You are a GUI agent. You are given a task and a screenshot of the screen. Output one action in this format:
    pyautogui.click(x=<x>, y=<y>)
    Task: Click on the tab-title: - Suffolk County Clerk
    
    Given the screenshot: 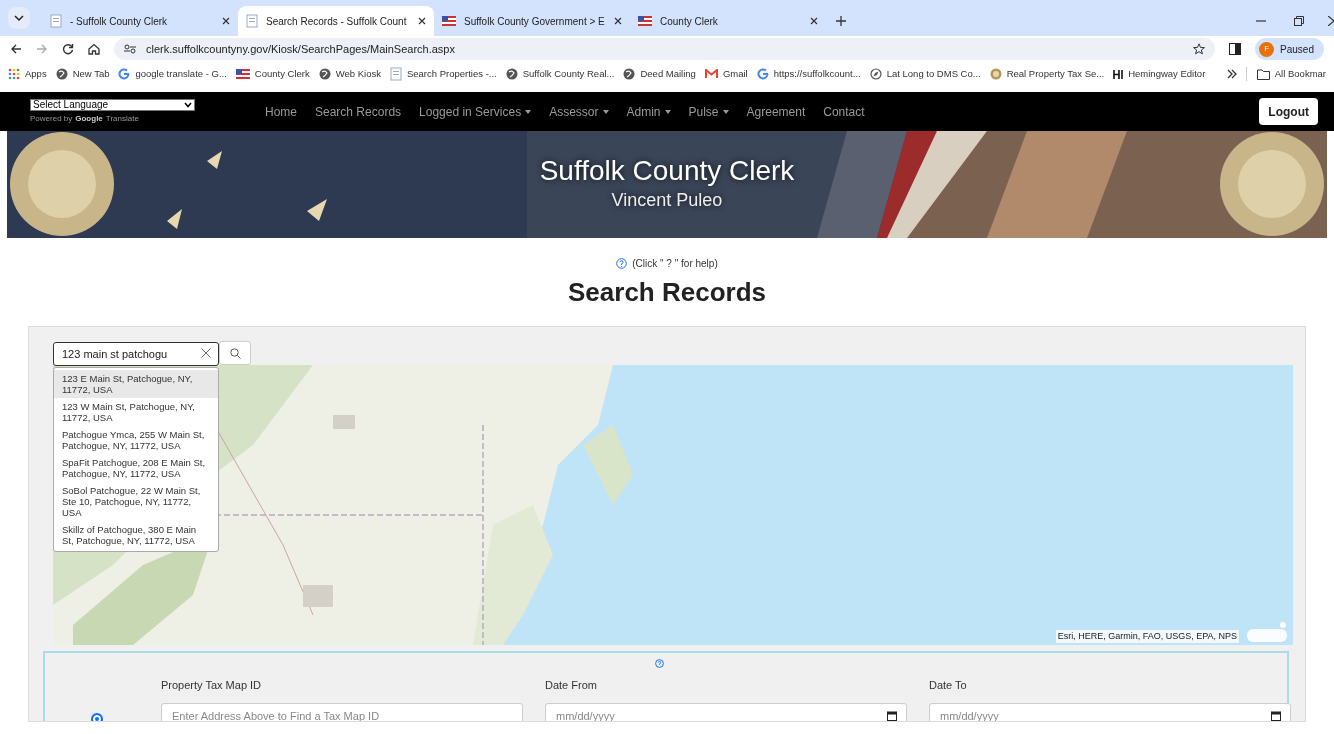 What is the action you would take?
    pyautogui.click(x=119, y=21)
    